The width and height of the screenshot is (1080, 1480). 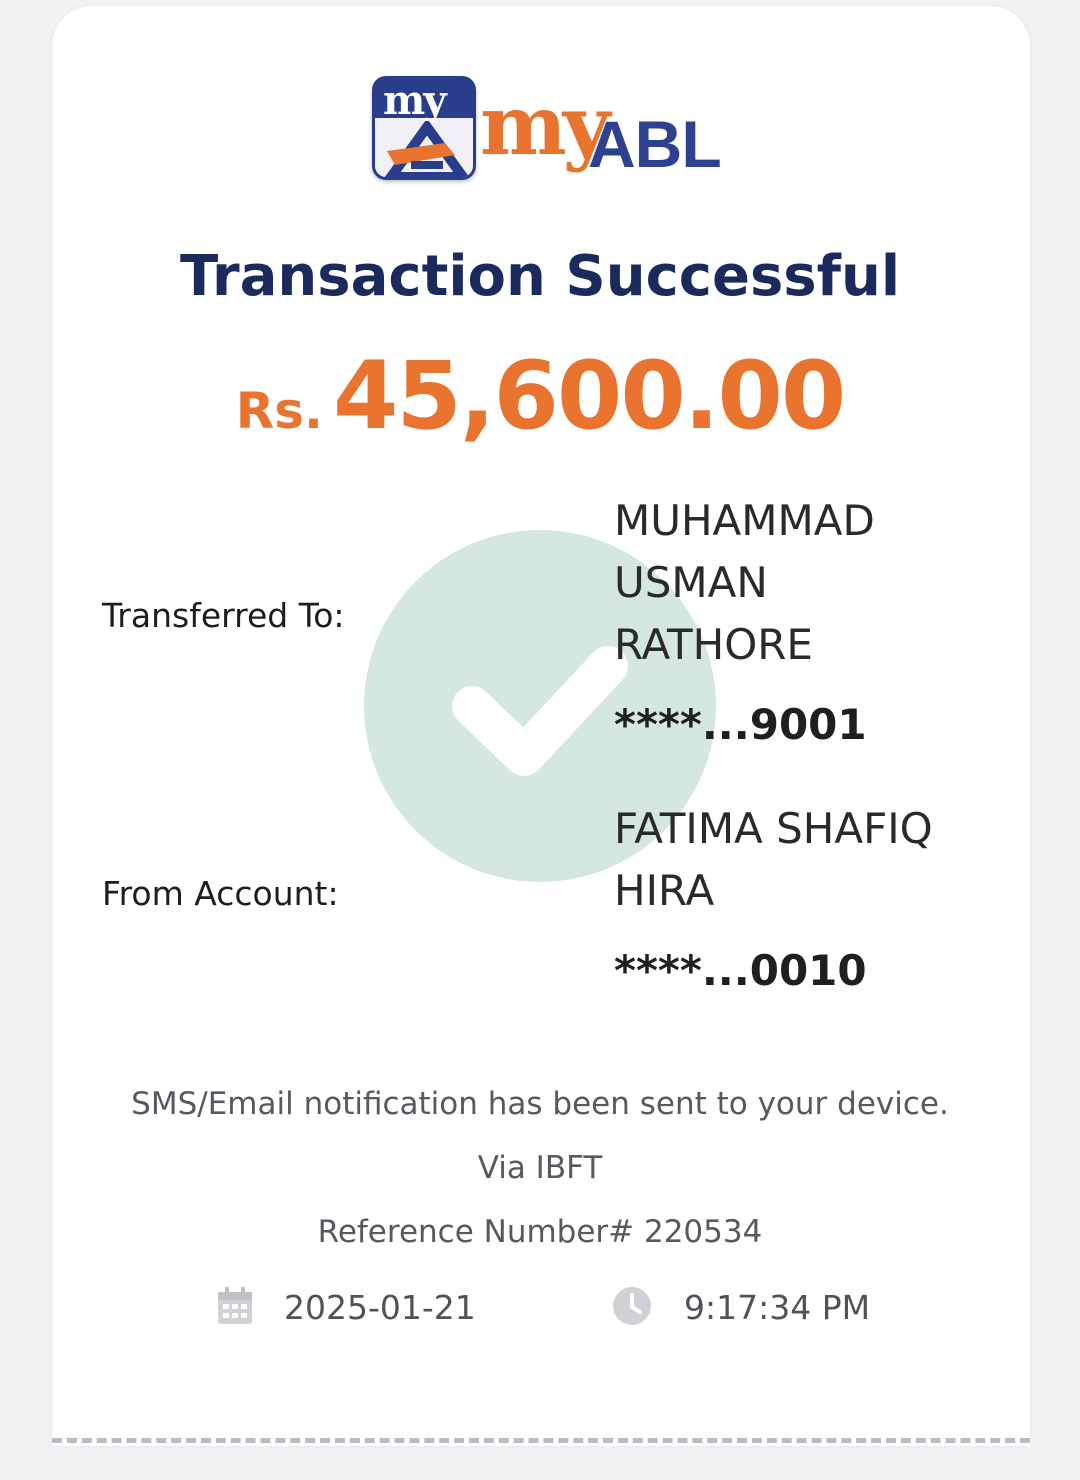 I want to click on recipient-name: MUHAMMAD USMAN RATHORE, so click(x=744, y=583).